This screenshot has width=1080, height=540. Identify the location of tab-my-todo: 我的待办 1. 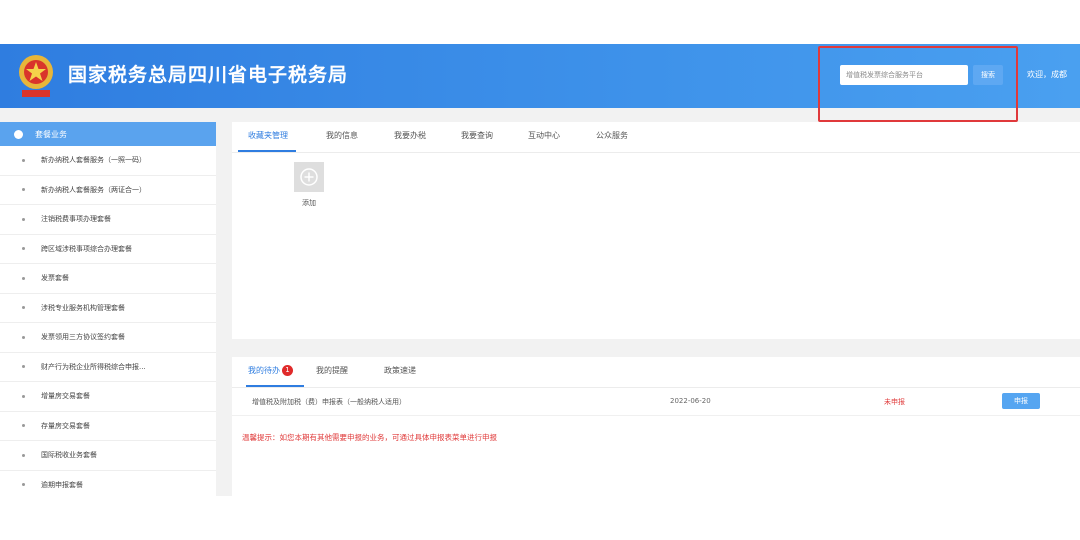
(270, 370).